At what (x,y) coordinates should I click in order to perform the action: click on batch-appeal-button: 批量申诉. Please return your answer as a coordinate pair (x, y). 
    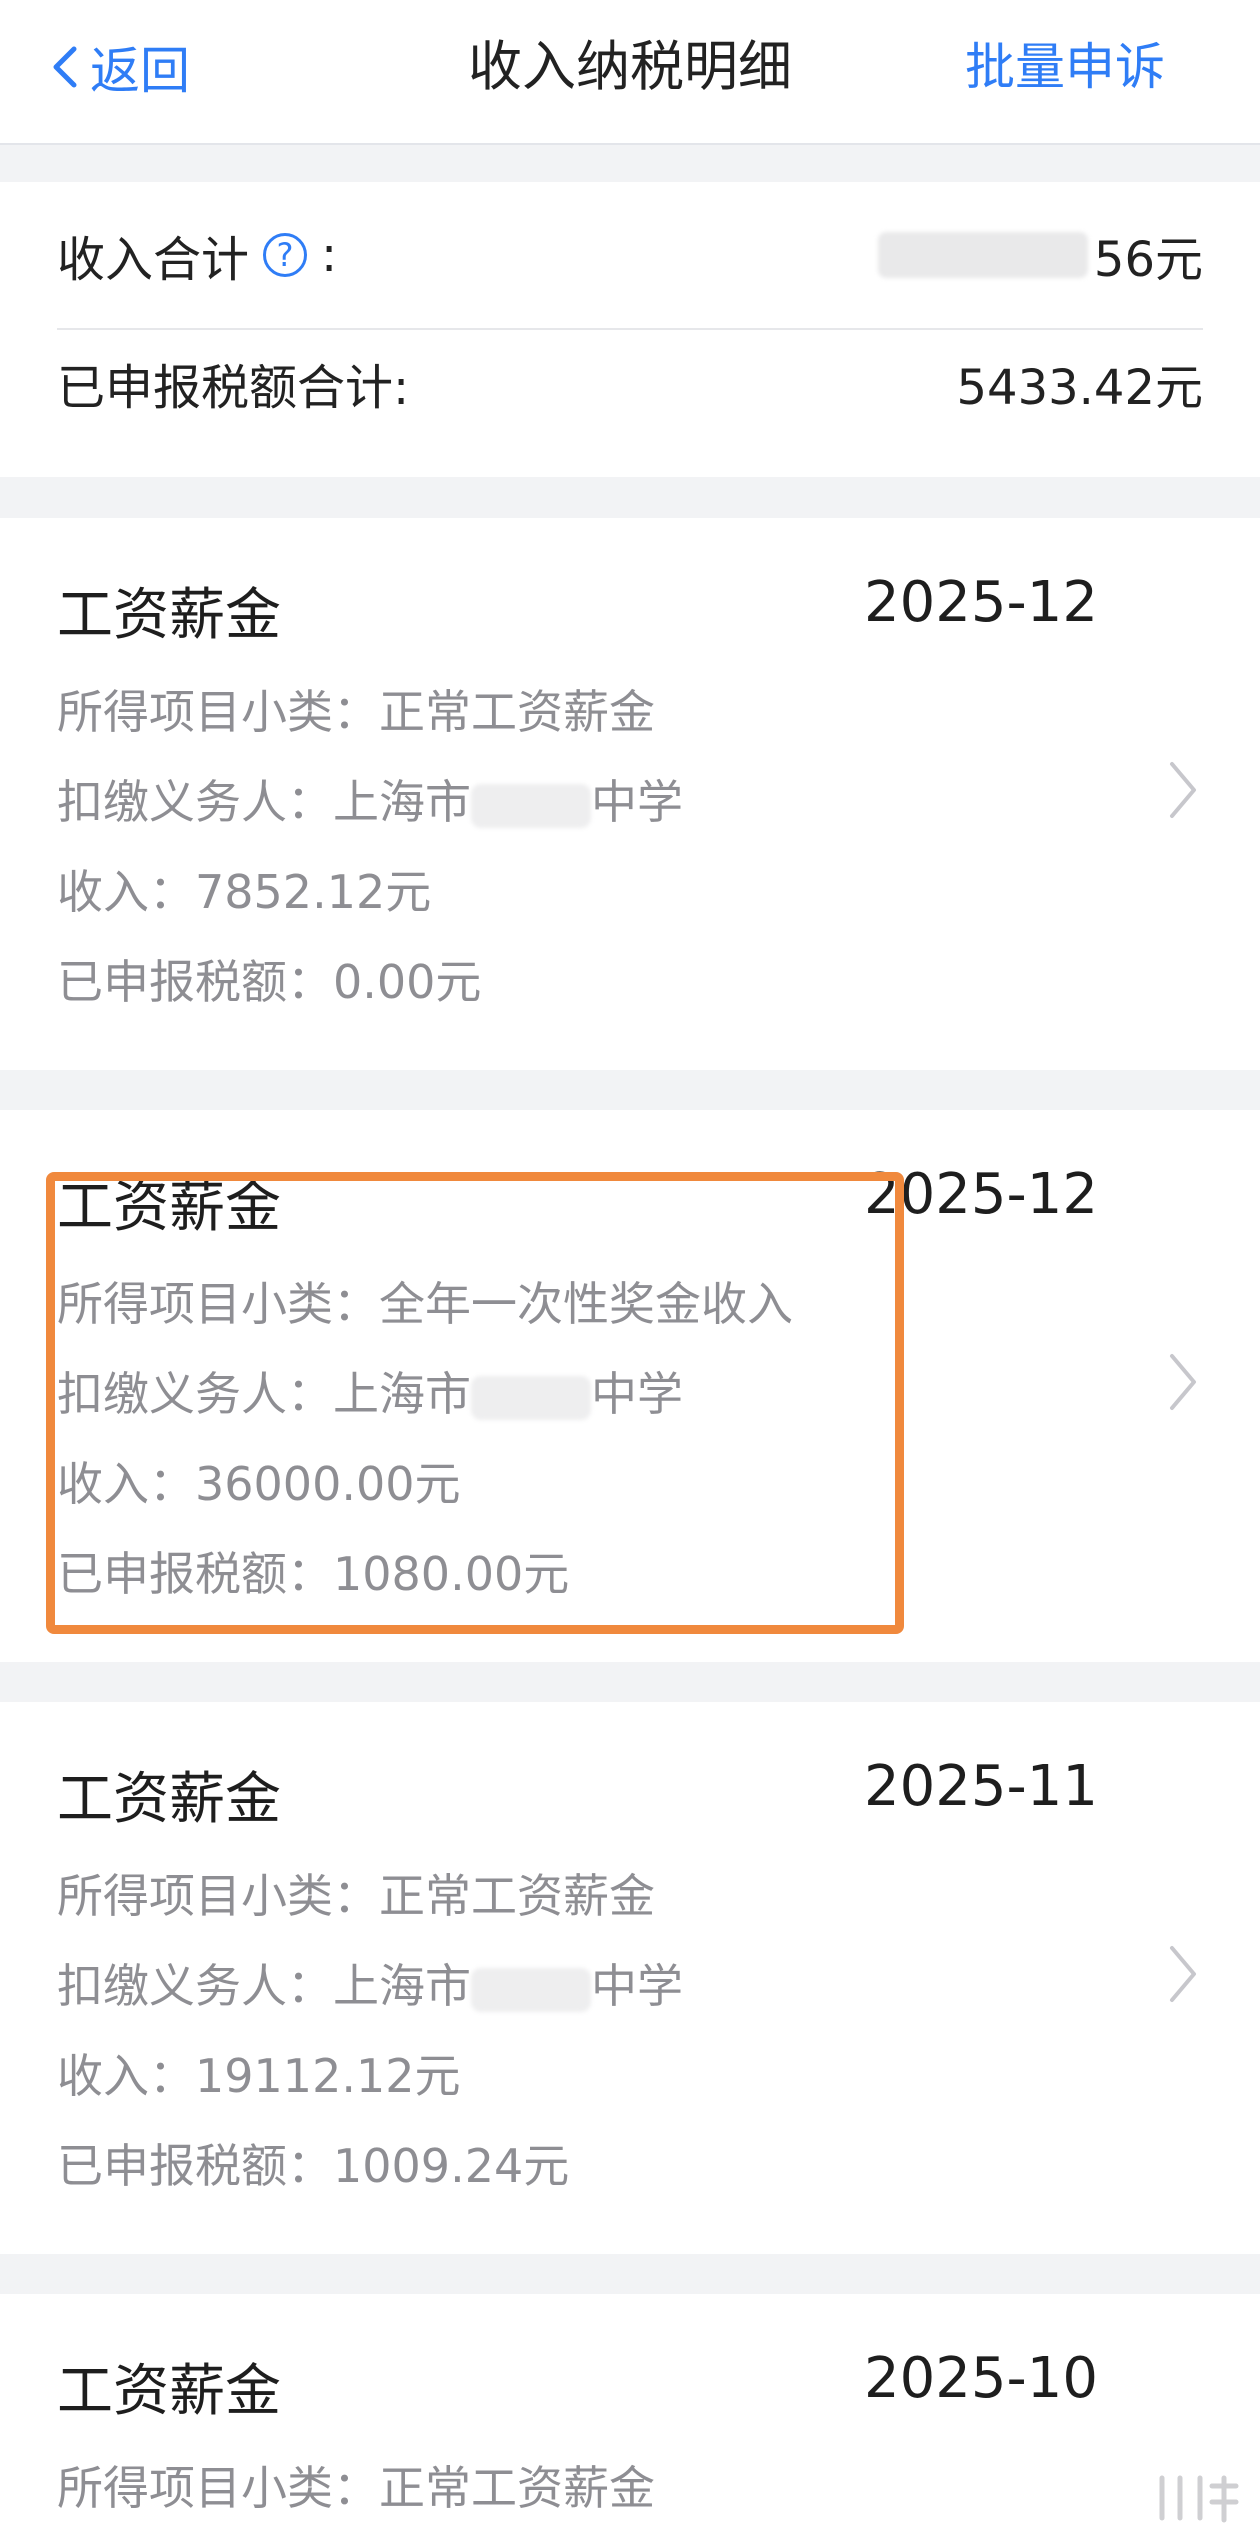
    Looking at the image, I should click on (1065, 67).